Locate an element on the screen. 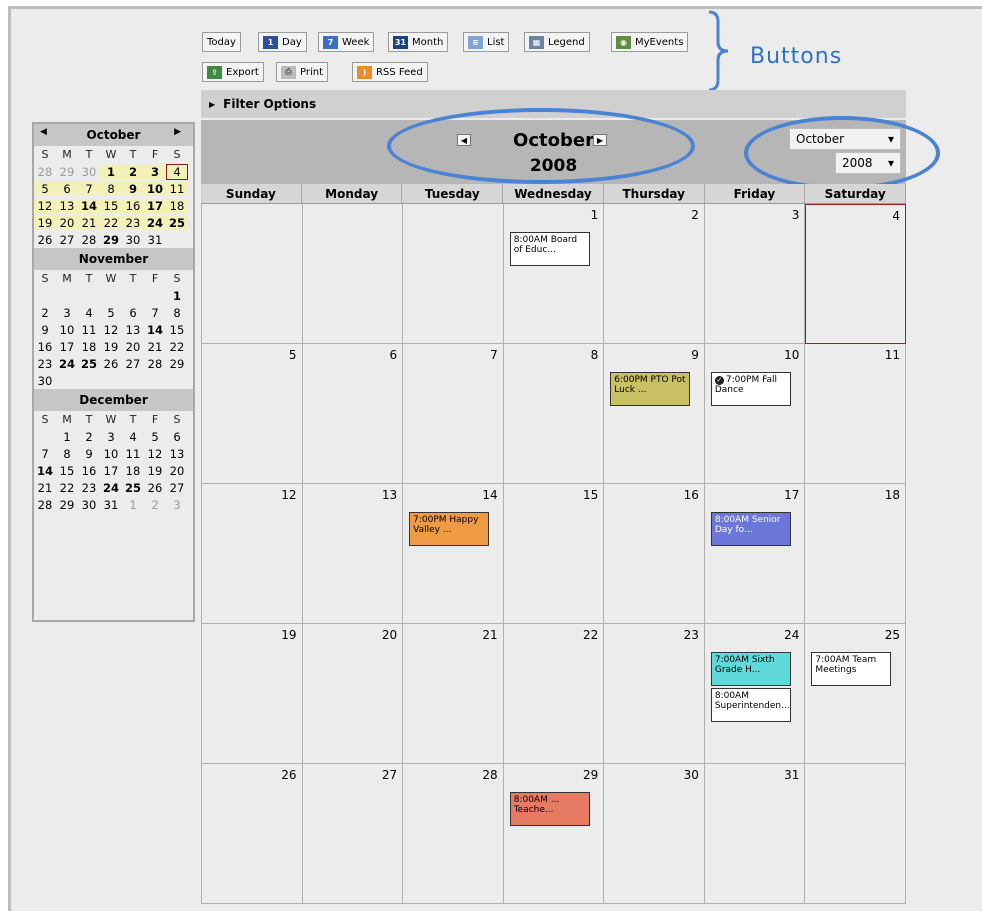  day-cell: 26 is located at coordinates (252, 834).